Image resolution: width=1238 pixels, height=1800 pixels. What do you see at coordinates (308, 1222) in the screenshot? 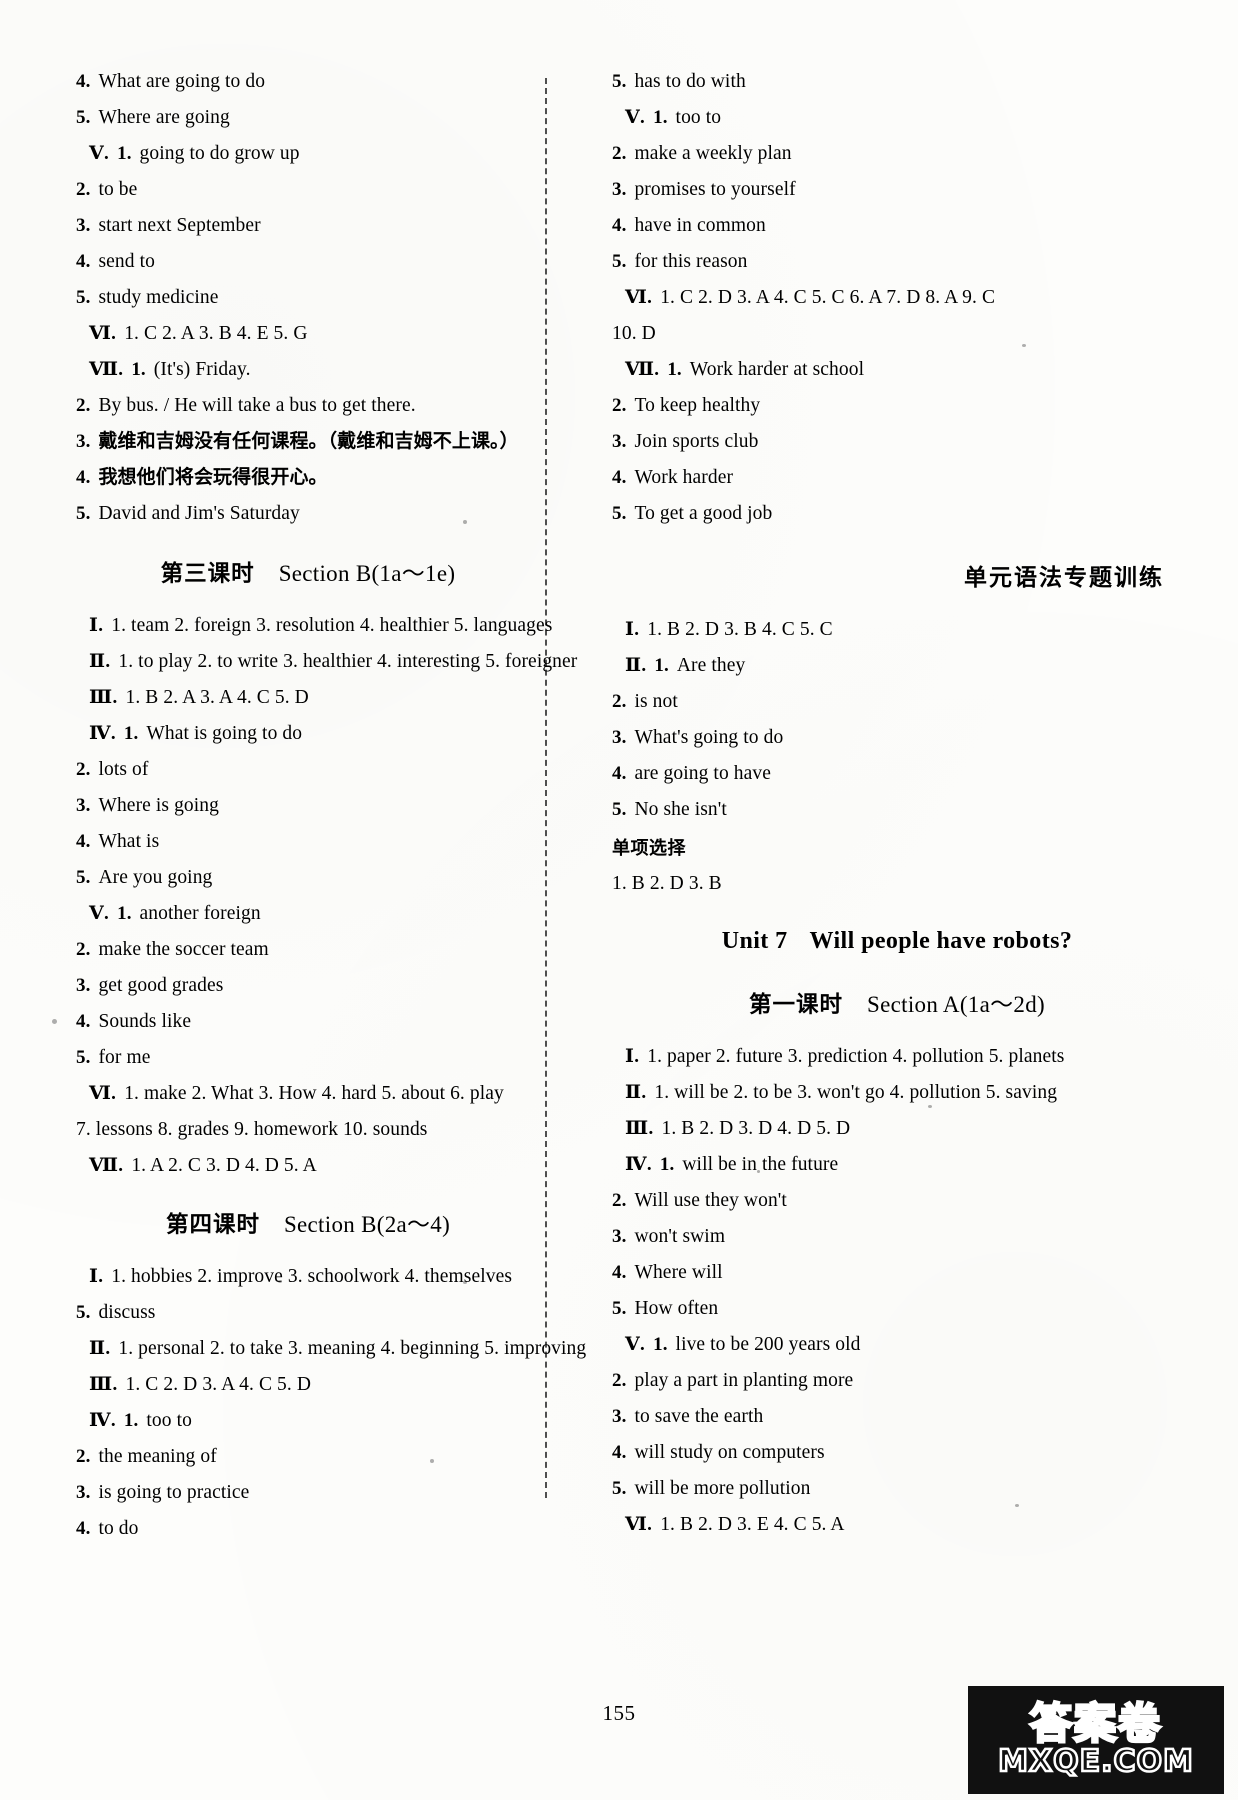
I see `section-heading-lesson-4: 第四课时 Section B(2a～4)` at bounding box center [308, 1222].